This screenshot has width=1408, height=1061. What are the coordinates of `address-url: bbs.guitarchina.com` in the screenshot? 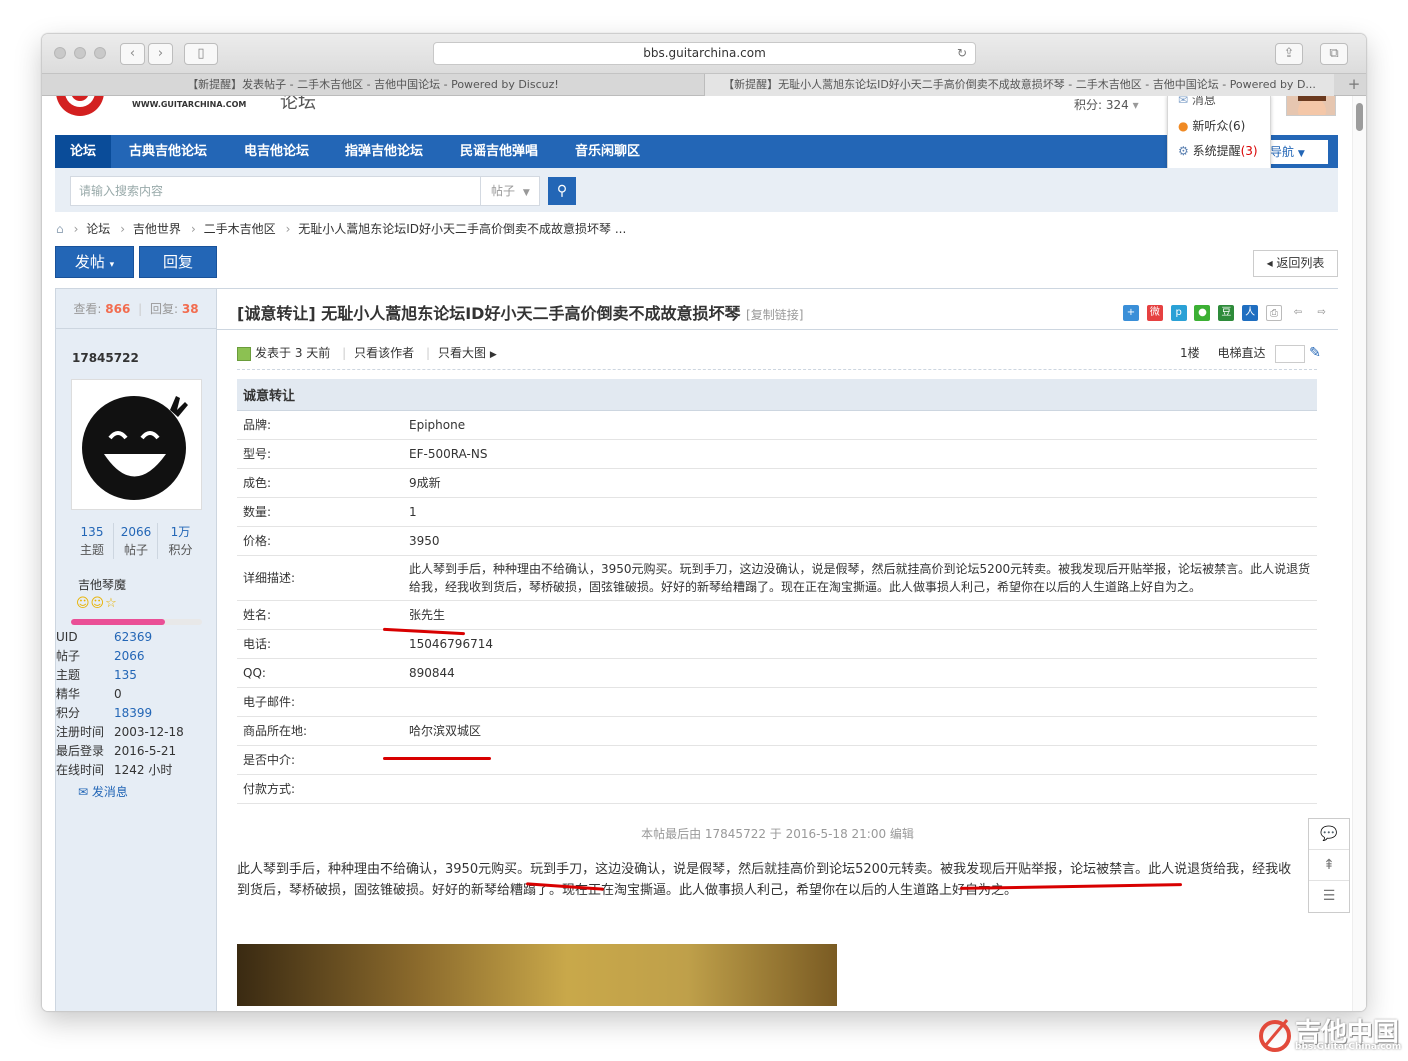 It's located at (704, 53).